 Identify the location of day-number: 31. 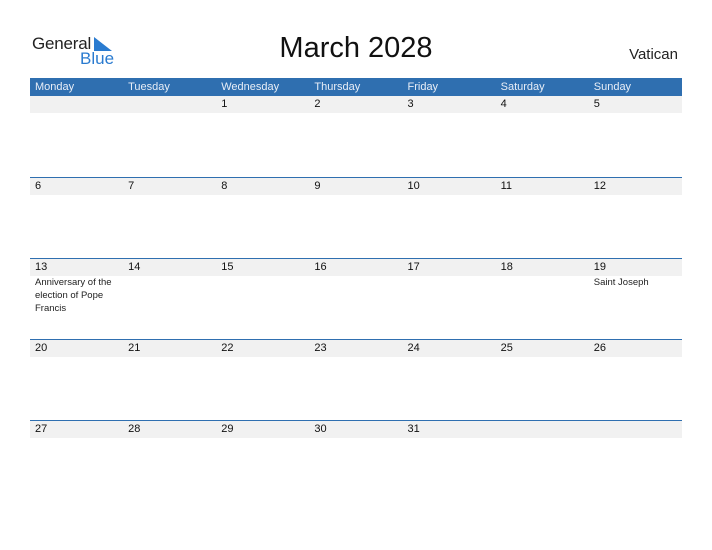
(413, 429).